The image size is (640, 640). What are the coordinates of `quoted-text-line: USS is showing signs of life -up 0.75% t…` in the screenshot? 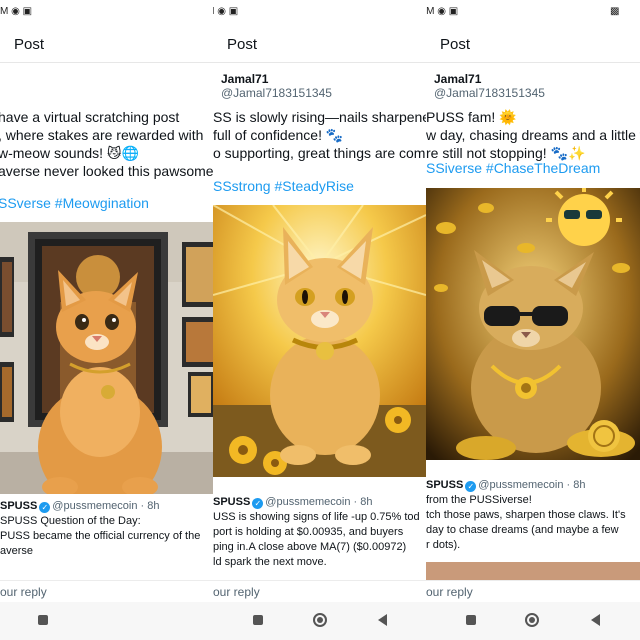 It's located at (316, 517).